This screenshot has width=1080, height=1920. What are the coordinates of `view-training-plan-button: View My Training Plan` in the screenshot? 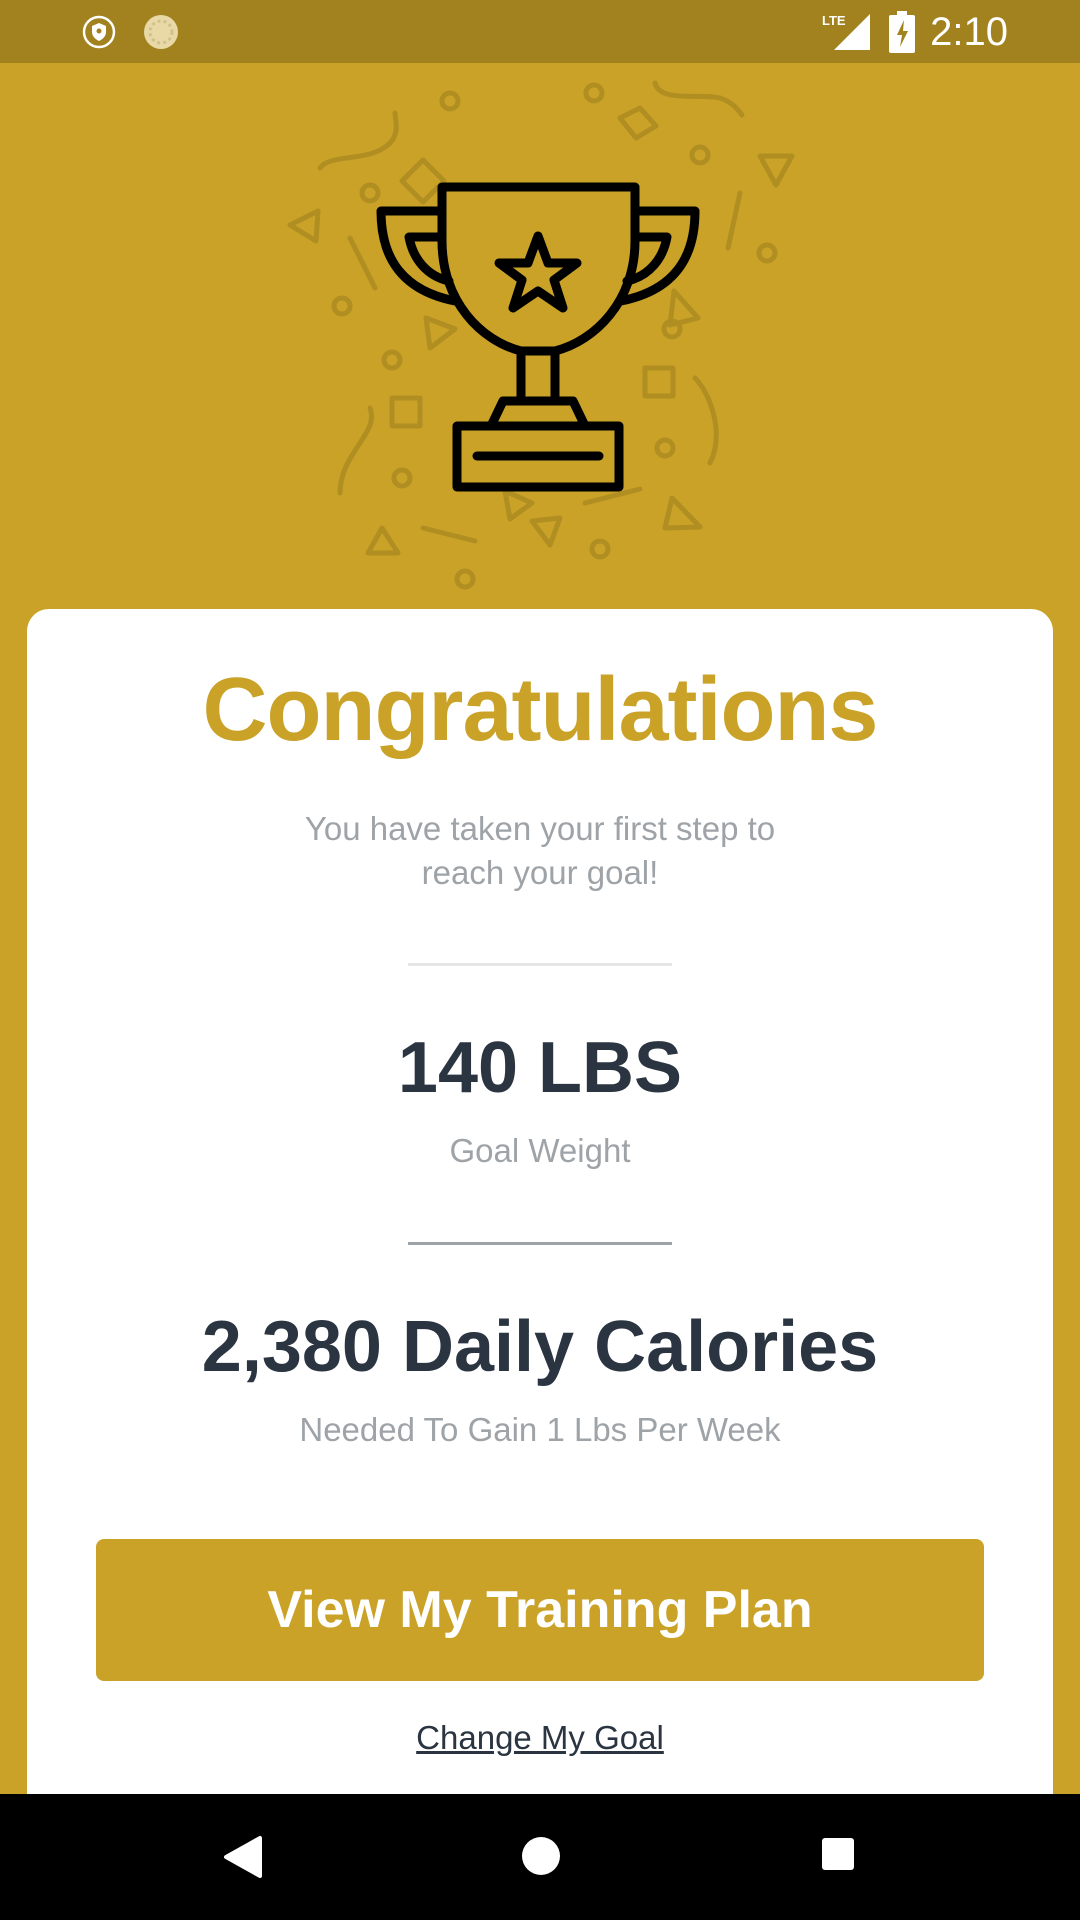 It's located at (540, 1610).